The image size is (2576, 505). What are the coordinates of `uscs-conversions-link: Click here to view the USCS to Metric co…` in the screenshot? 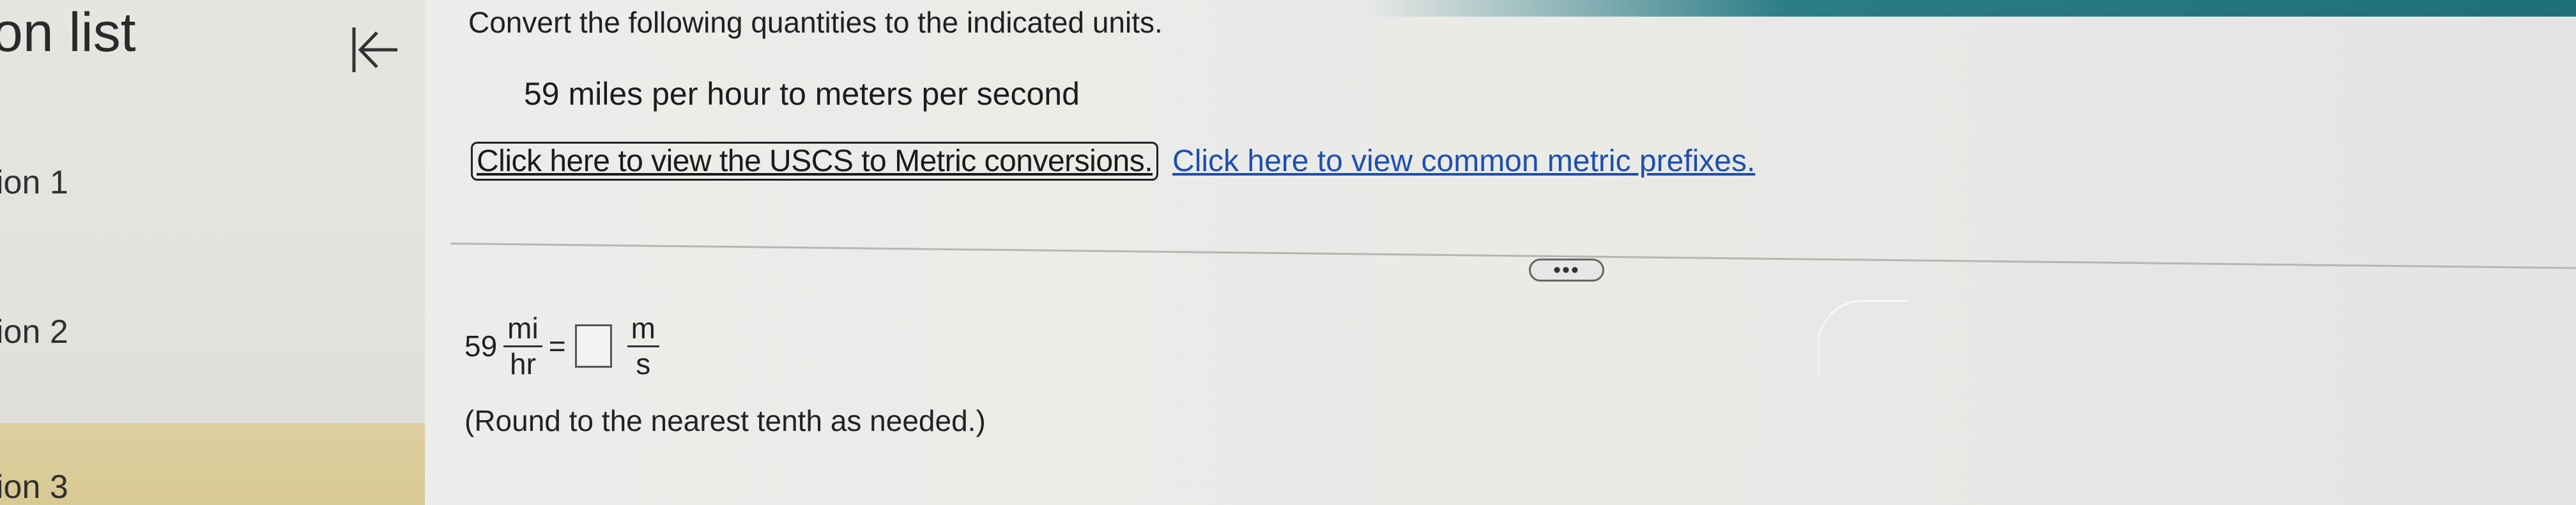 It's located at (815, 161).